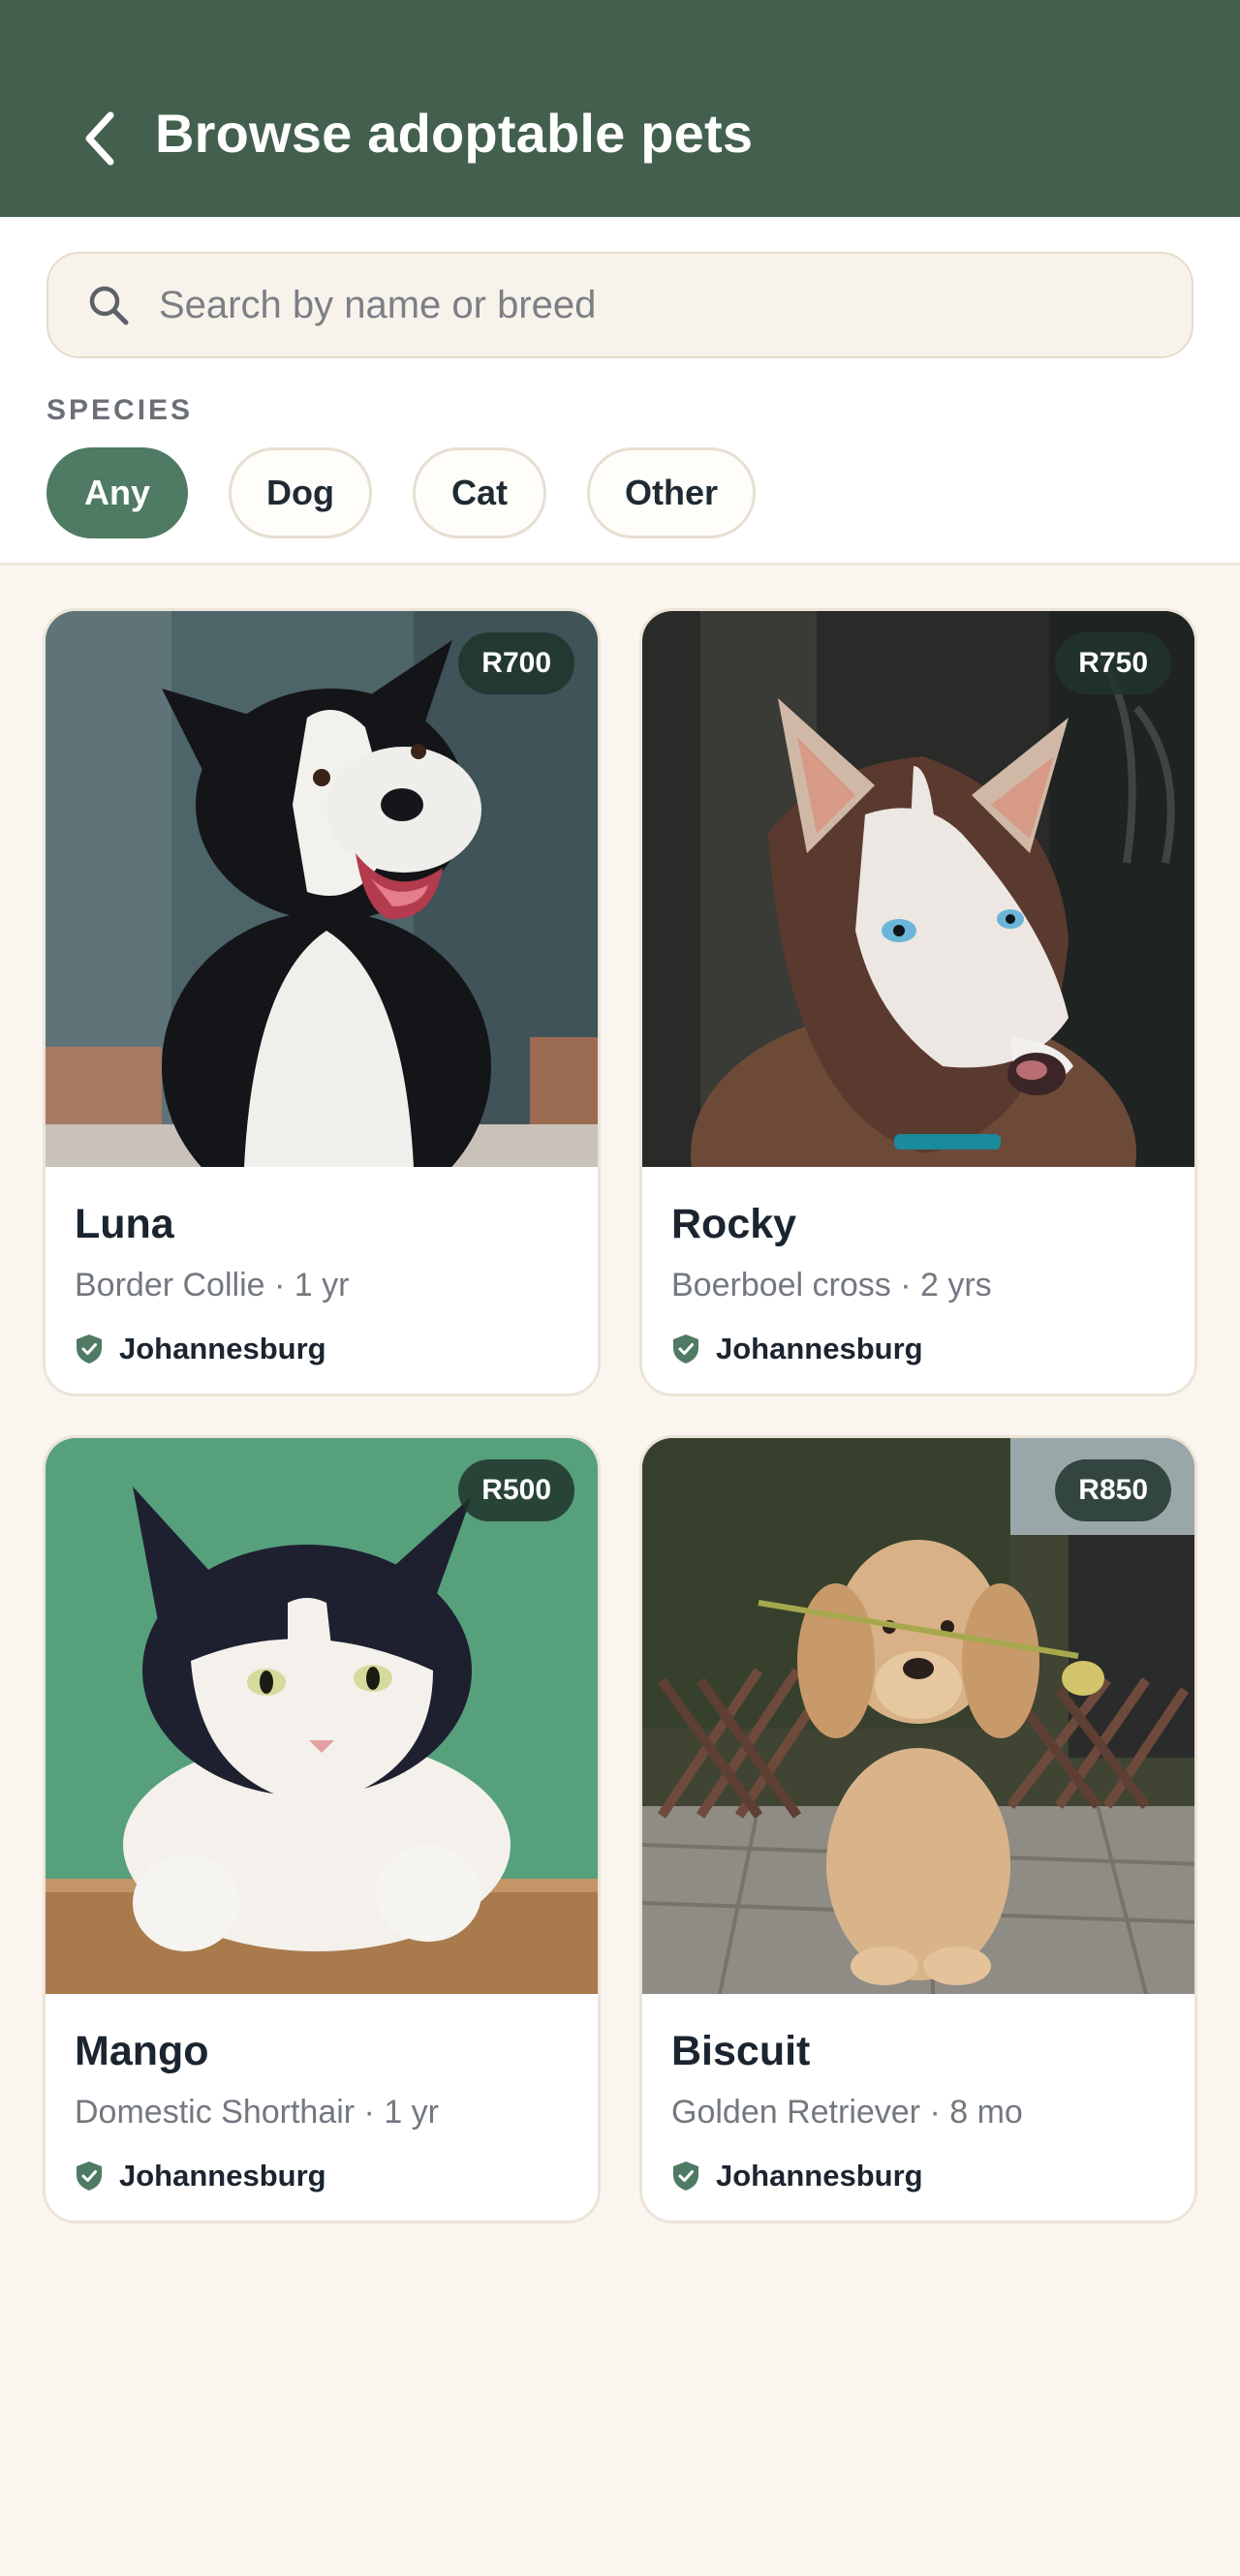  I want to click on price-badge: R750, so click(1113, 663).